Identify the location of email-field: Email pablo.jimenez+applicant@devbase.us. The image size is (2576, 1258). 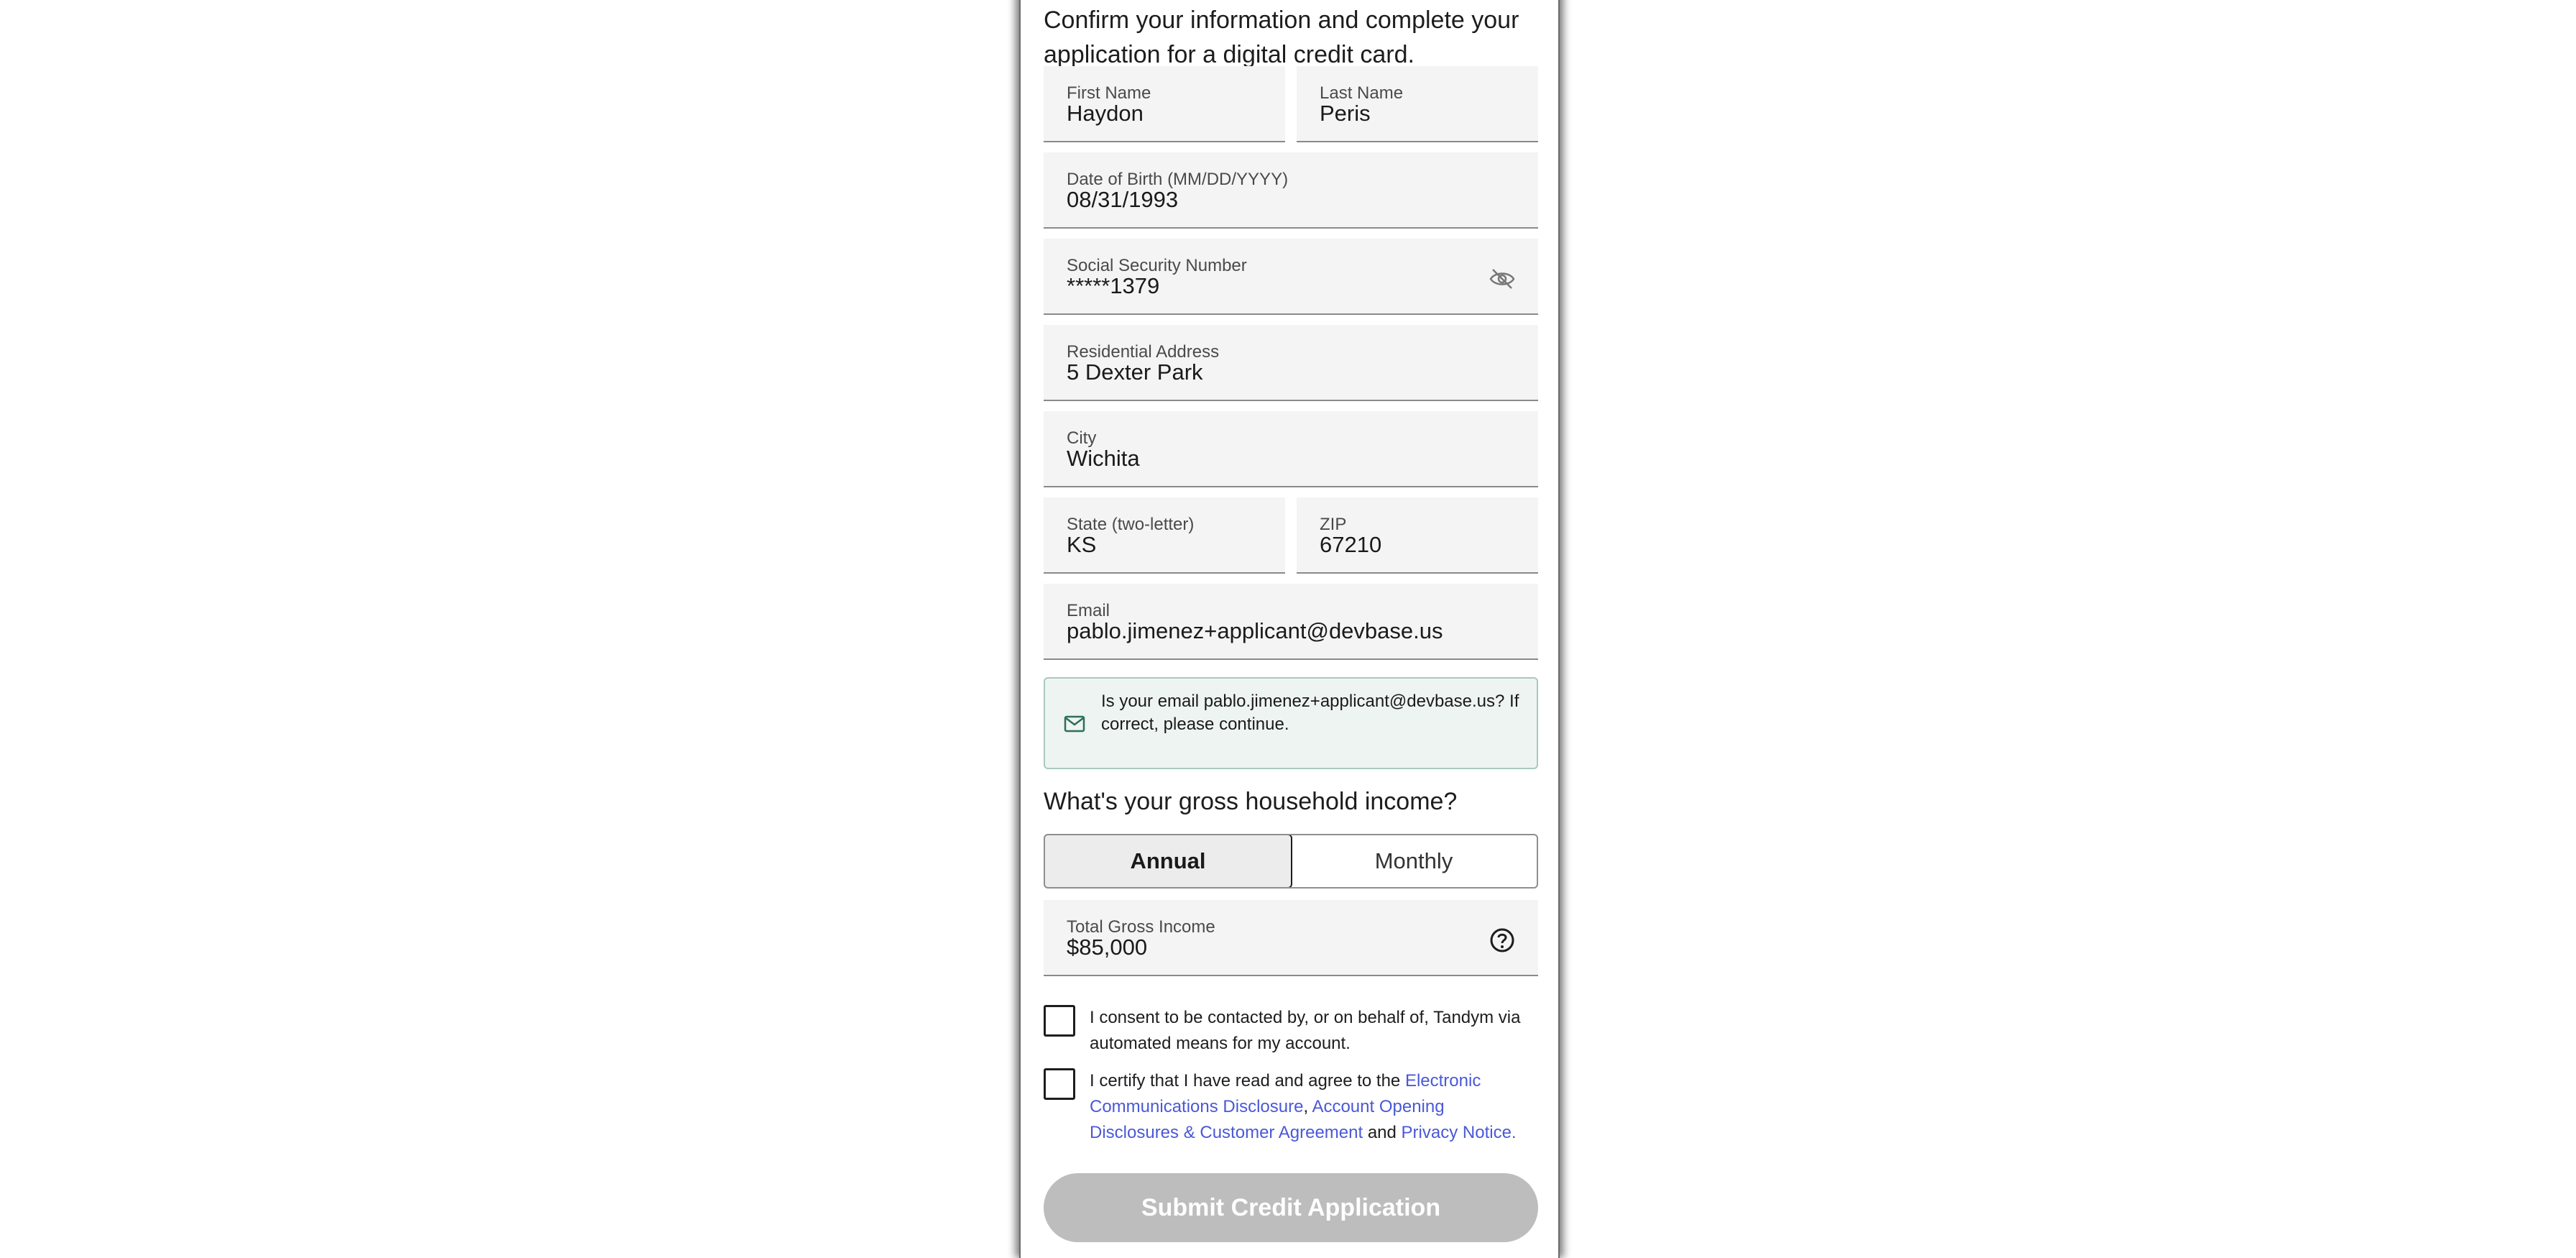
(1291, 622).